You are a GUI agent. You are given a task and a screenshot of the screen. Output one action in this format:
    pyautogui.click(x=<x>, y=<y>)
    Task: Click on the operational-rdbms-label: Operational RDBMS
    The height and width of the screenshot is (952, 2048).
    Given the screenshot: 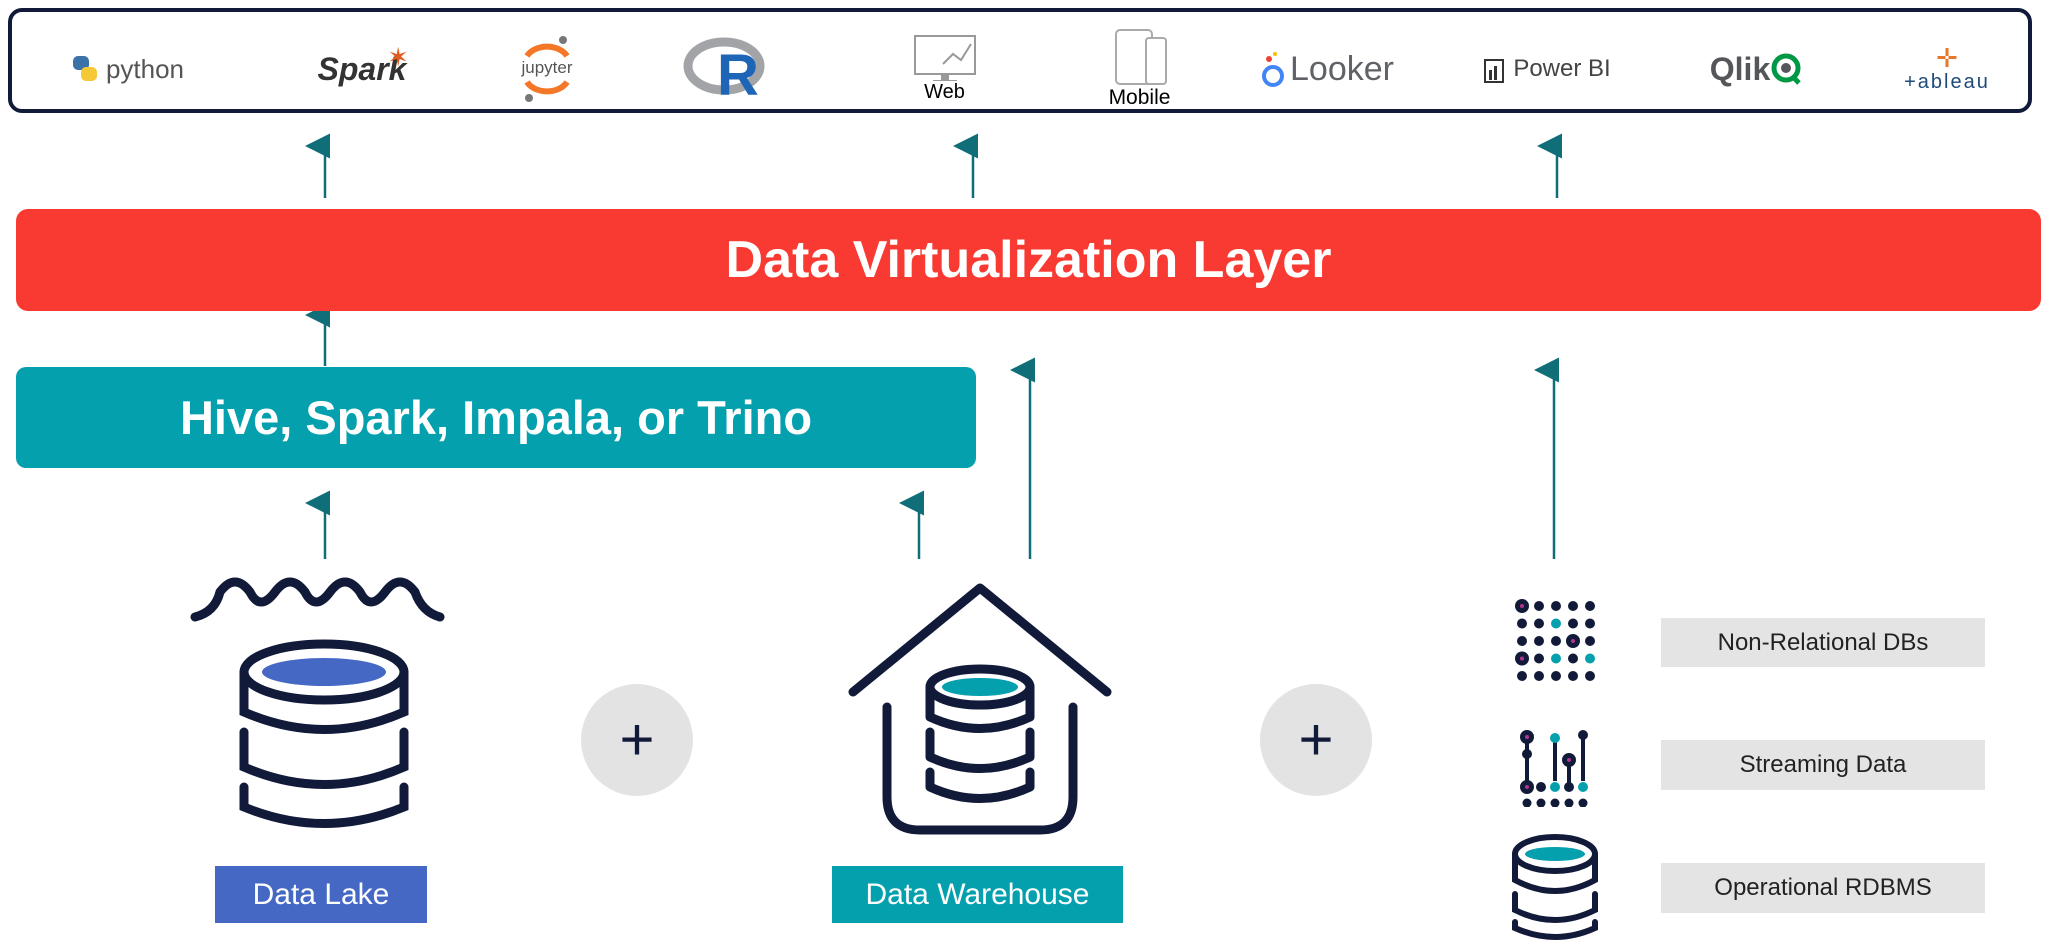 What is the action you would take?
    pyautogui.click(x=1823, y=888)
    